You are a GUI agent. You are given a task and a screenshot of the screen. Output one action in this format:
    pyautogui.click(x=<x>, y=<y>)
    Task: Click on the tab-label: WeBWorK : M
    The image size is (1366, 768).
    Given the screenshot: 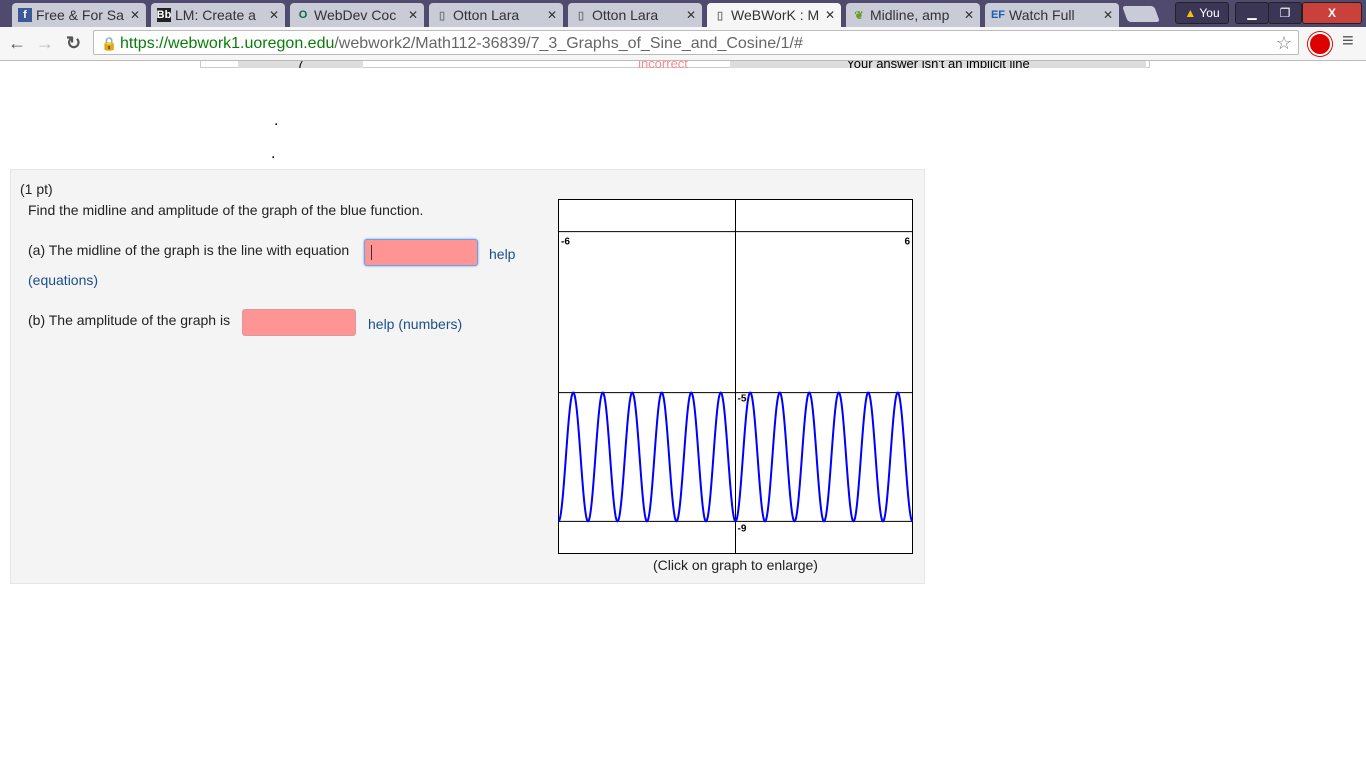 What is the action you would take?
    pyautogui.click(x=775, y=15)
    